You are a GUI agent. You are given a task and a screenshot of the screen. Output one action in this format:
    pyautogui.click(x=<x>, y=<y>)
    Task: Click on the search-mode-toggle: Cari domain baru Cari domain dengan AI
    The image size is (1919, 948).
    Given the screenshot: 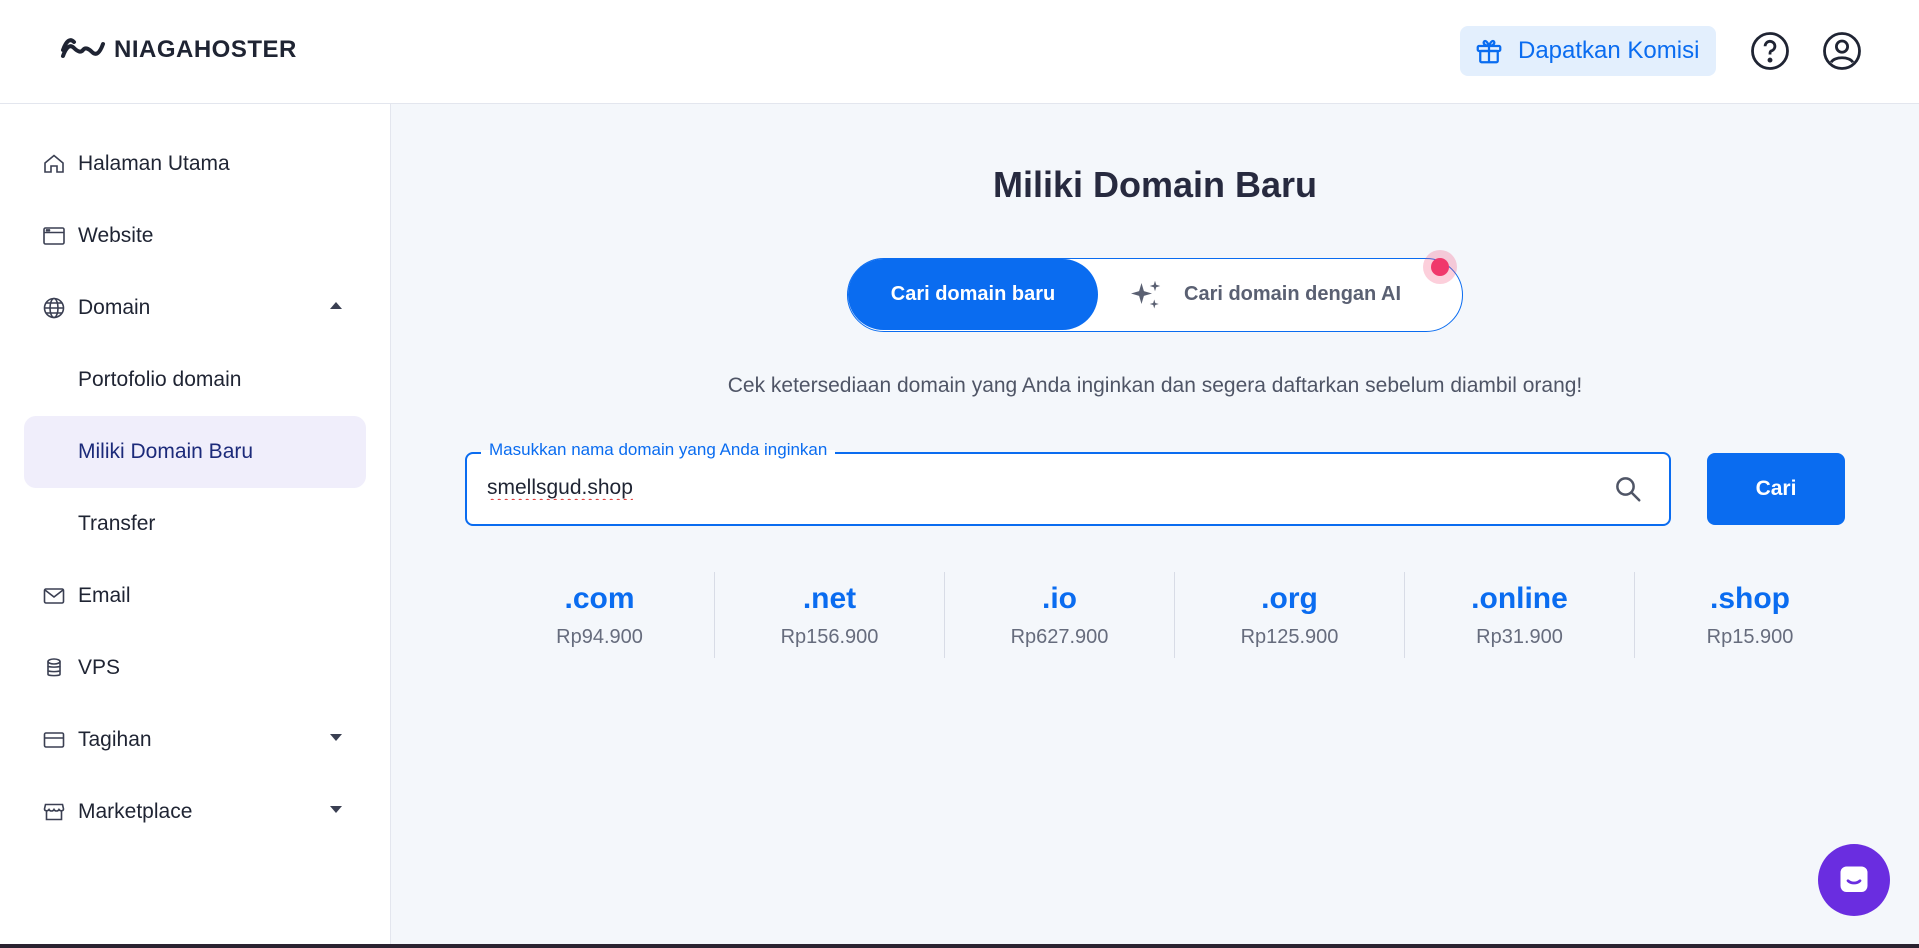 What is the action you would take?
    pyautogui.click(x=1155, y=291)
    